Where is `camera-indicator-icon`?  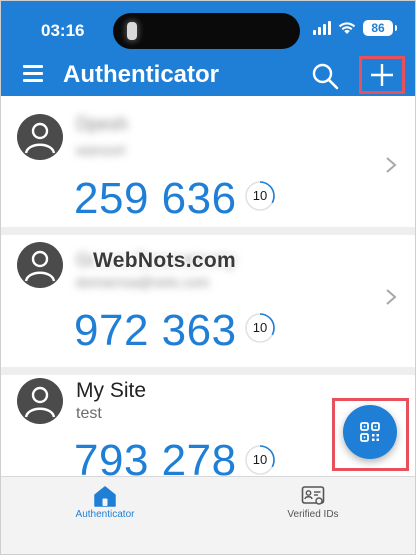 camera-indicator-icon is located at coordinates (132, 31).